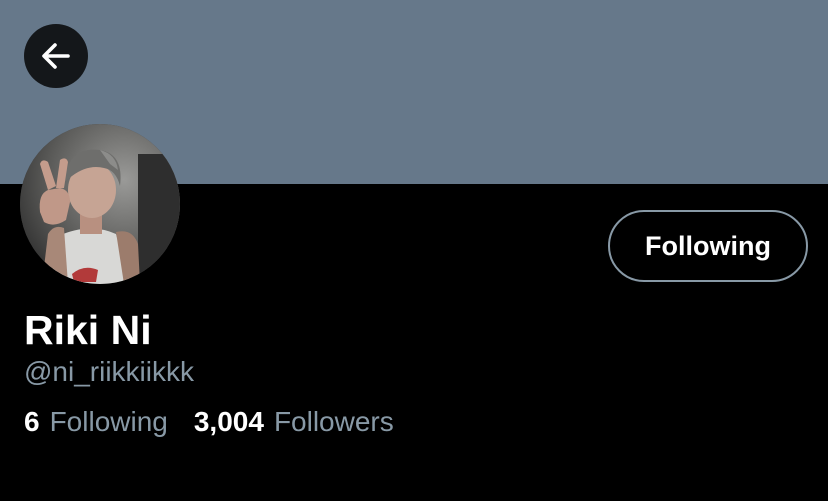 This screenshot has height=501, width=828. What do you see at coordinates (228, 421) in the screenshot?
I see `followers-count: 3,004` at bounding box center [228, 421].